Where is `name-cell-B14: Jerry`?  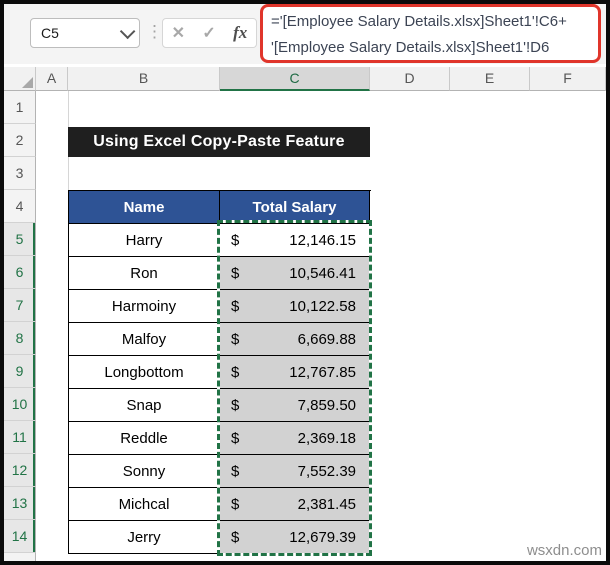
name-cell-B14: Jerry is located at coordinates (144, 537).